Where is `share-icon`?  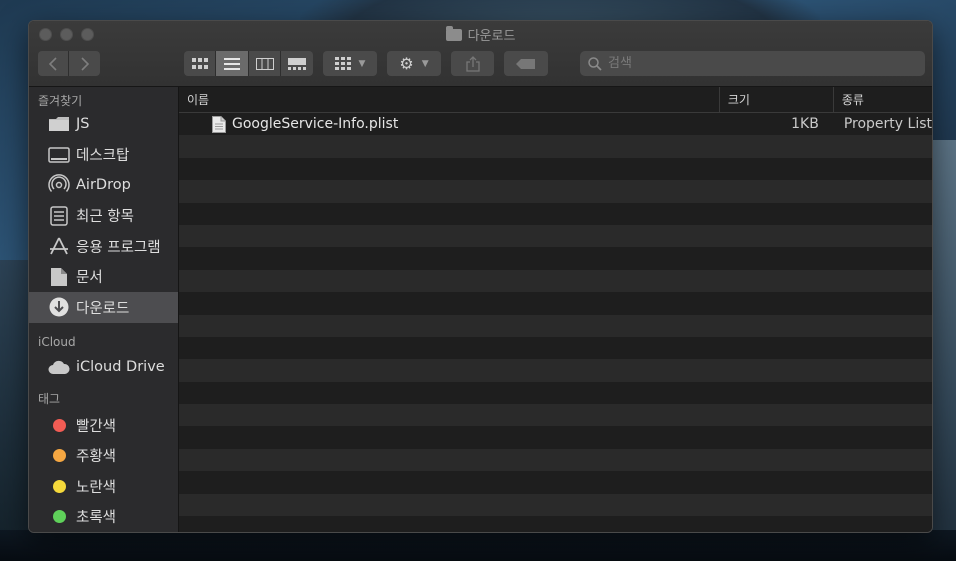 share-icon is located at coordinates (472, 63).